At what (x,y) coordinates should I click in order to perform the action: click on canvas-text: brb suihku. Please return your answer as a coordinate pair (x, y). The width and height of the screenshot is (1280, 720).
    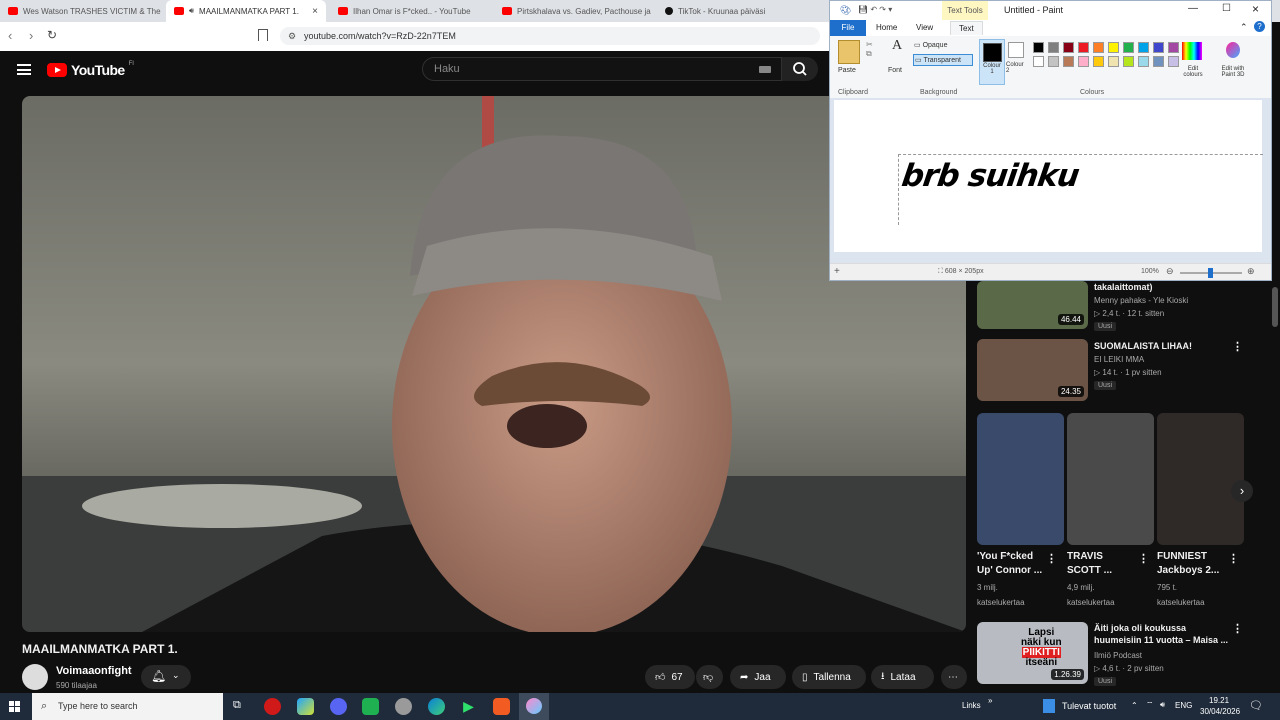
    Looking at the image, I should click on (989, 176).